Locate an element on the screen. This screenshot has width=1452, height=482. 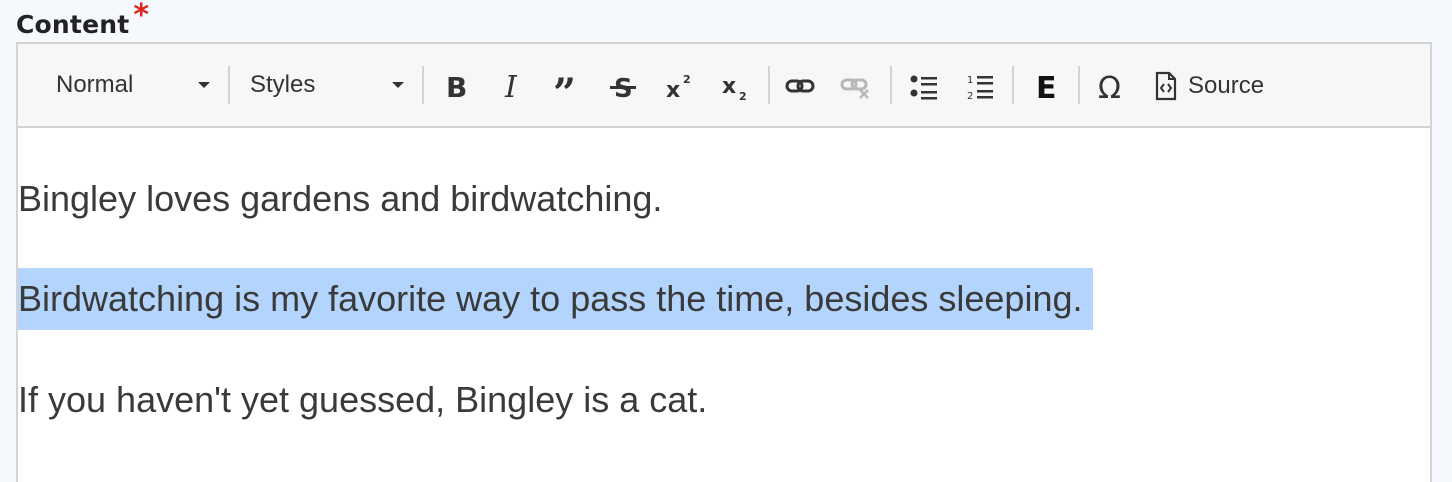
strikethrough-icon: S is located at coordinates (623, 87).